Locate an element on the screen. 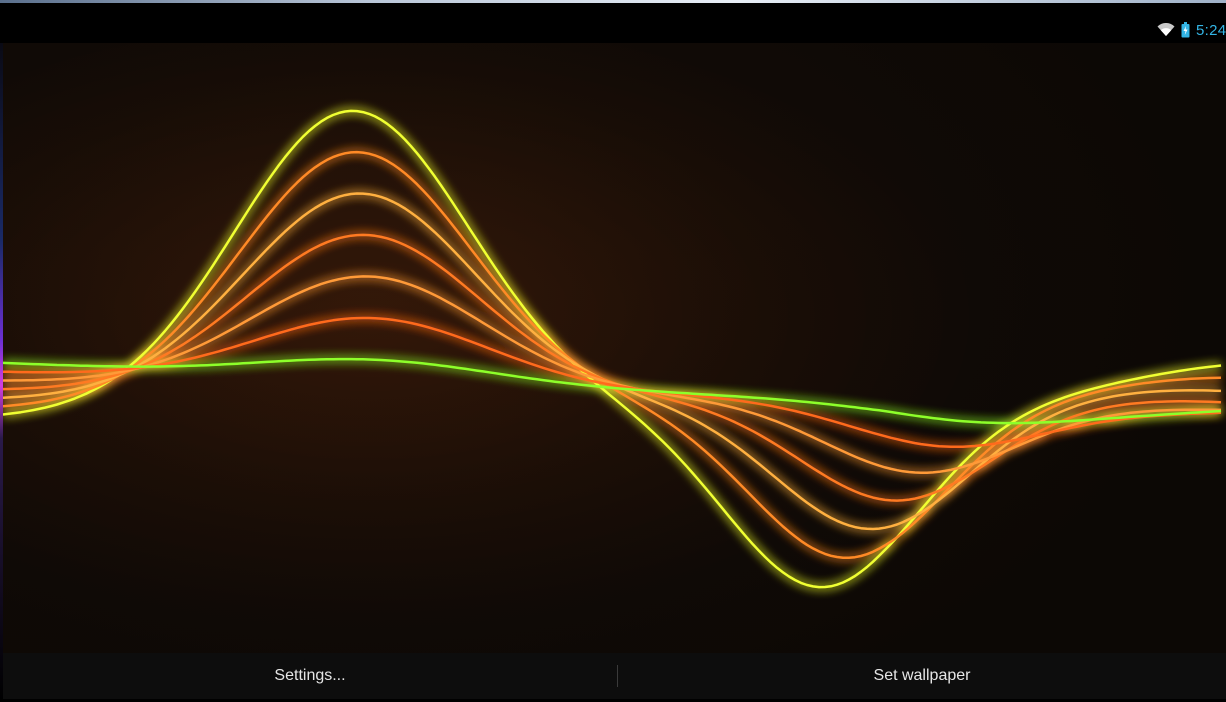  status-bar: 5:24 is located at coordinates (613, 23).